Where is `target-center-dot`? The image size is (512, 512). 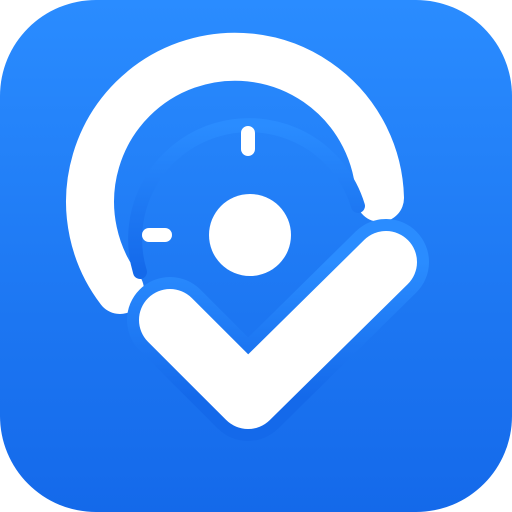 target-center-dot is located at coordinates (250, 235).